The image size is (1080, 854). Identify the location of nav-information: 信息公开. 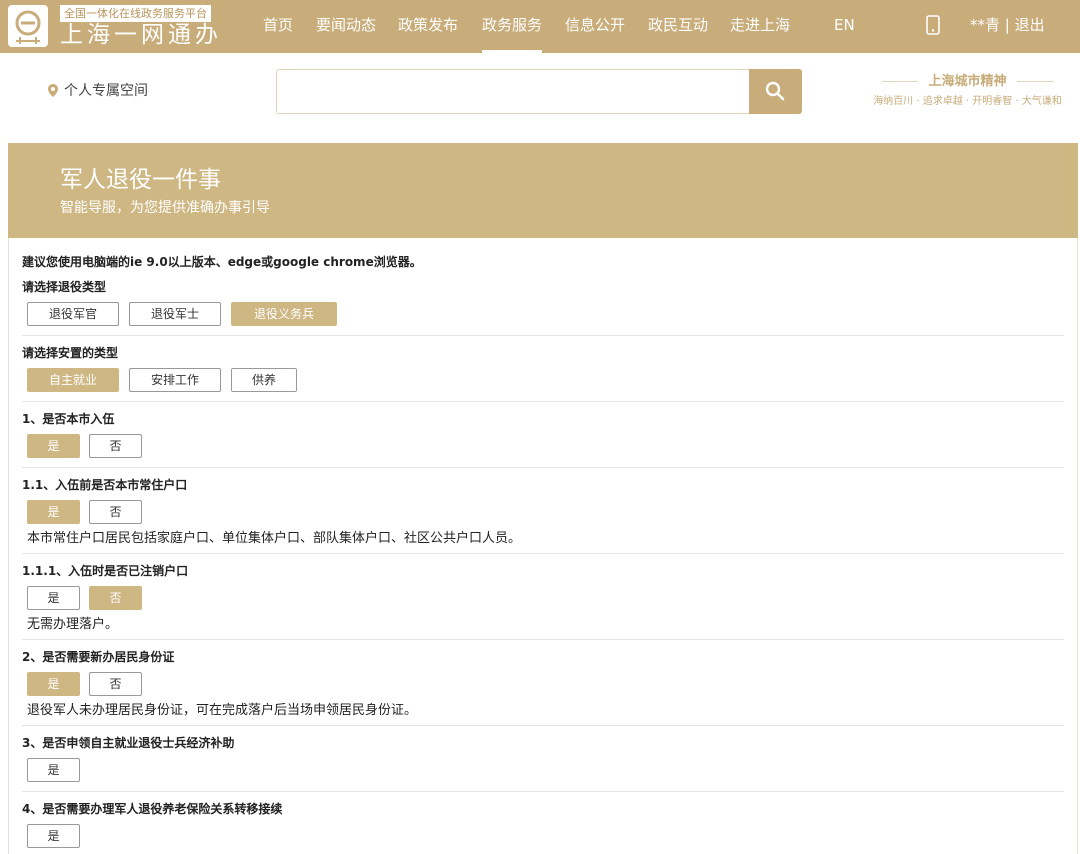
(595, 26).